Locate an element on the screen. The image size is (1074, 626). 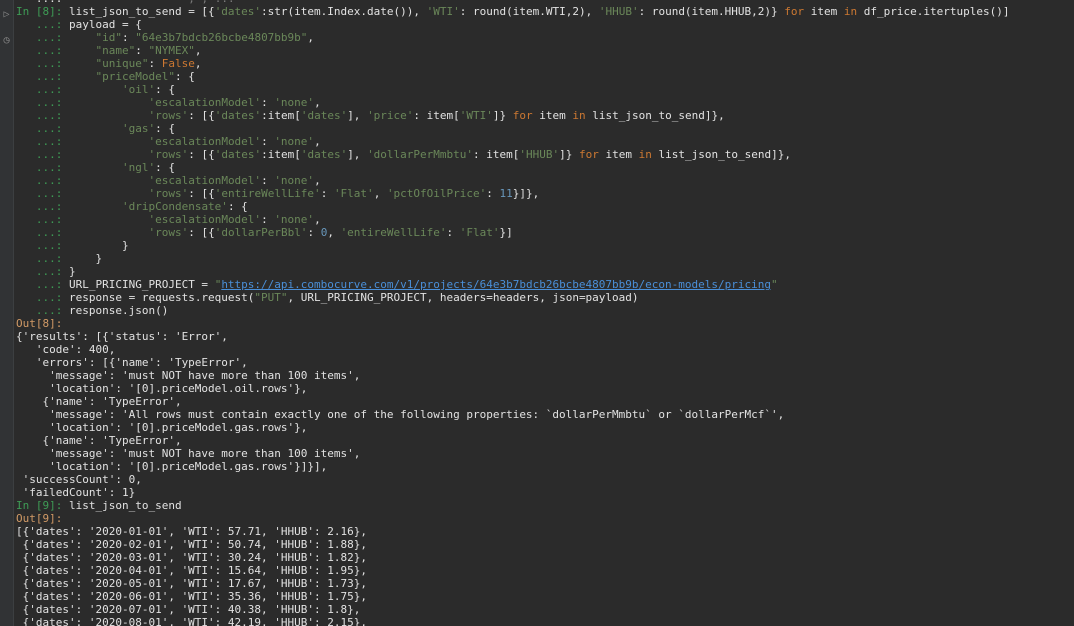
code-token: :str(item.Index.date()), is located at coordinates (344, 11).